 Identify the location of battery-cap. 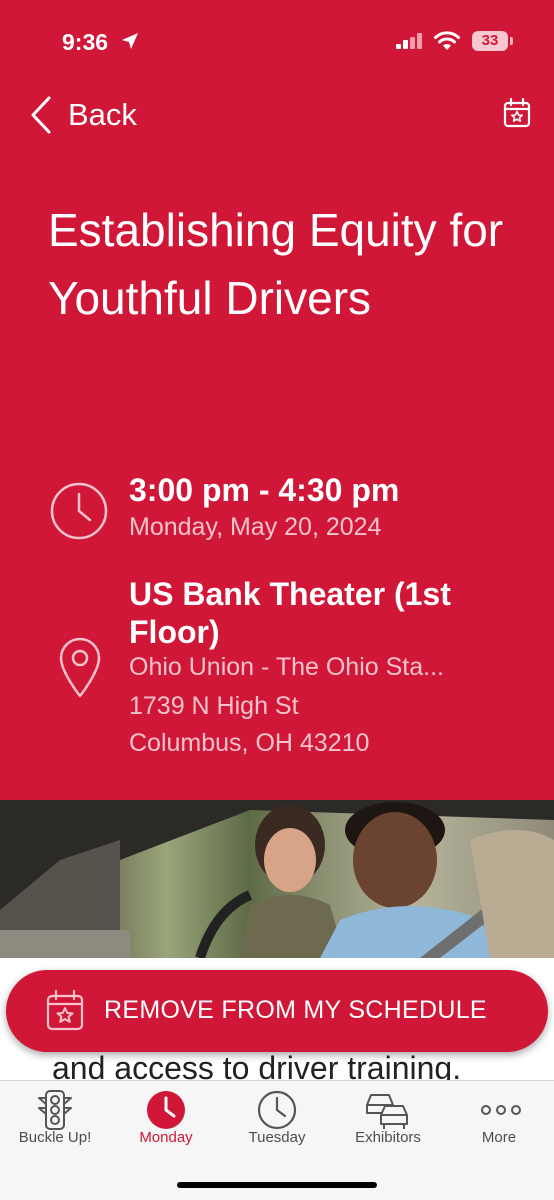
(511, 41).